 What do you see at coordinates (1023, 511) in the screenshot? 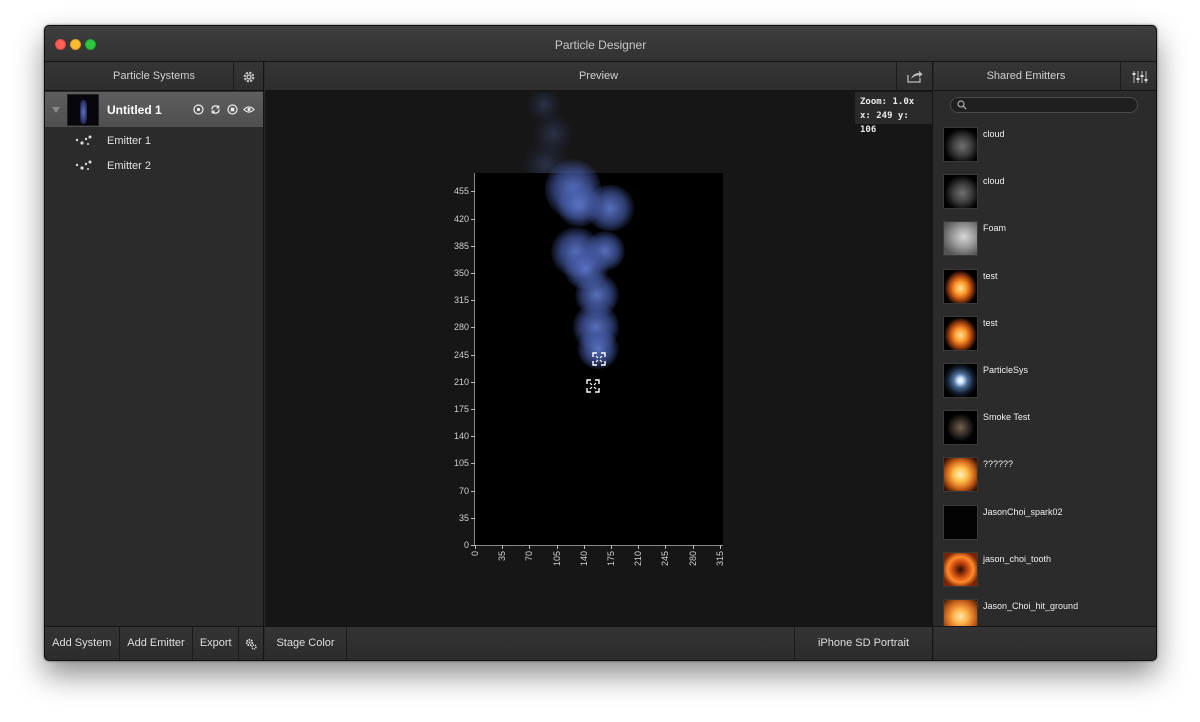
I see `shared-emitter-name: JasonChoi_spark02` at bounding box center [1023, 511].